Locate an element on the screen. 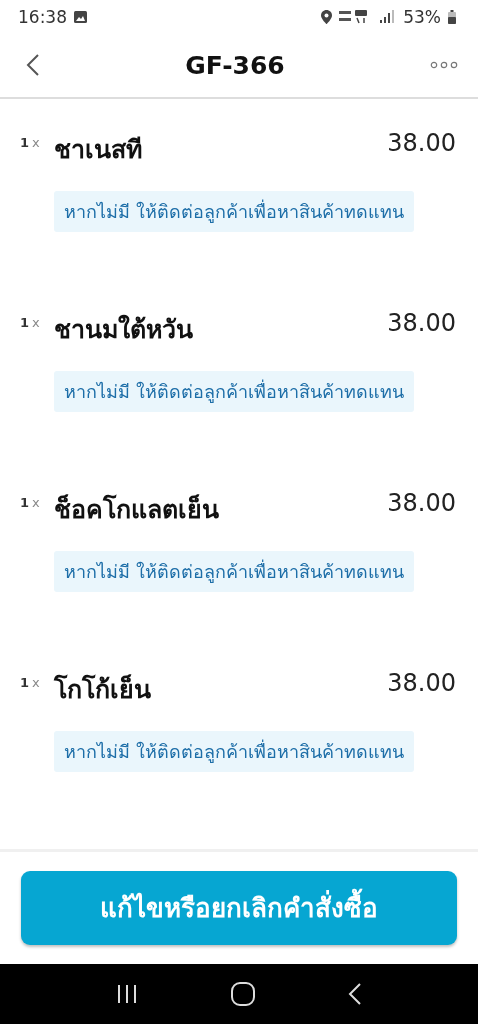 This screenshot has width=478, height=1024. item-name: โกโก้เย็น is located at coordinates (103, 689).